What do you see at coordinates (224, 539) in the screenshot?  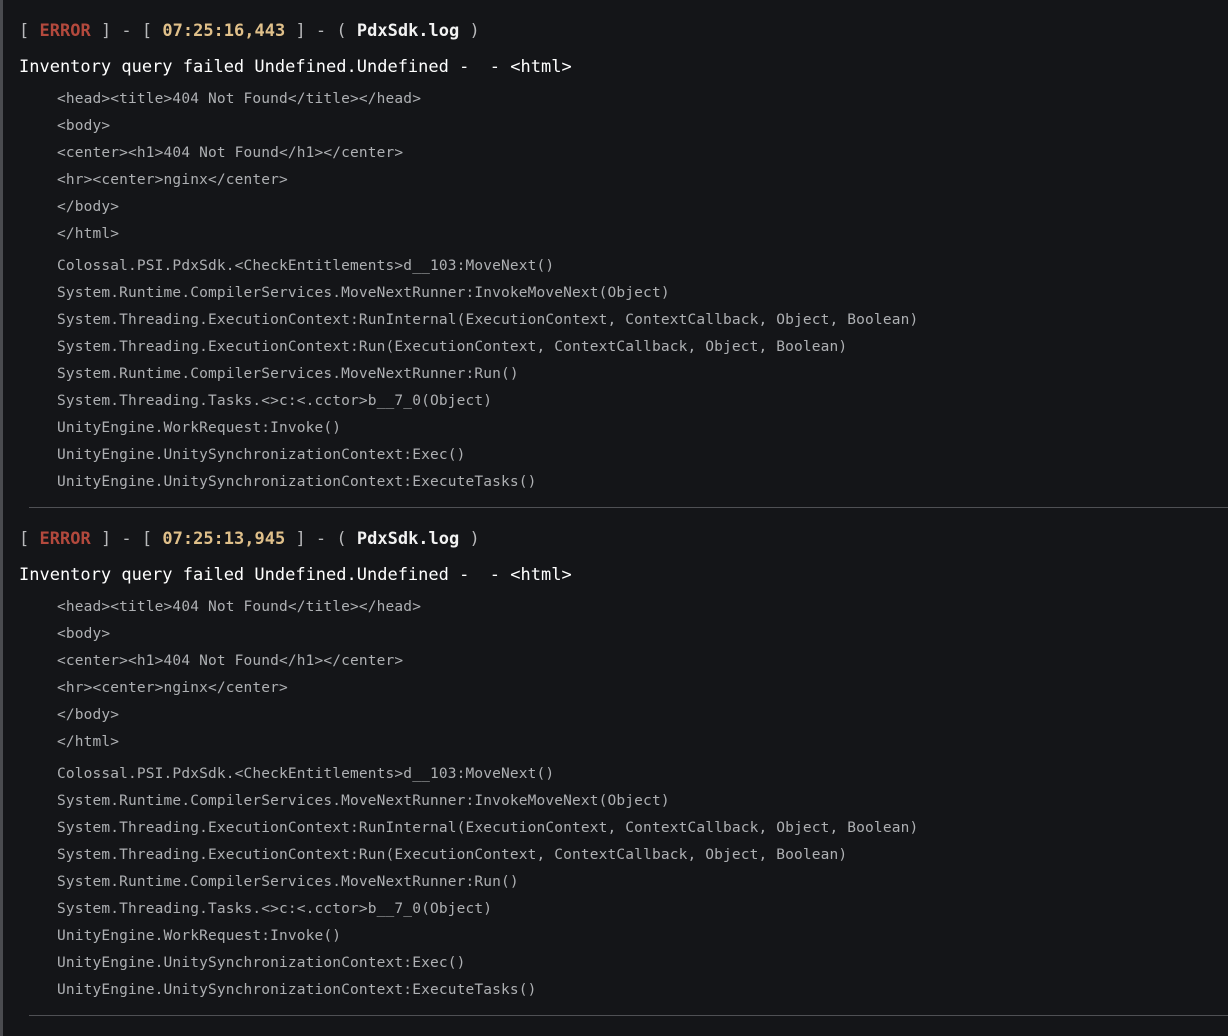 I see `log-timestamp: 07:25:13,945` at bounding box center [224, 539].